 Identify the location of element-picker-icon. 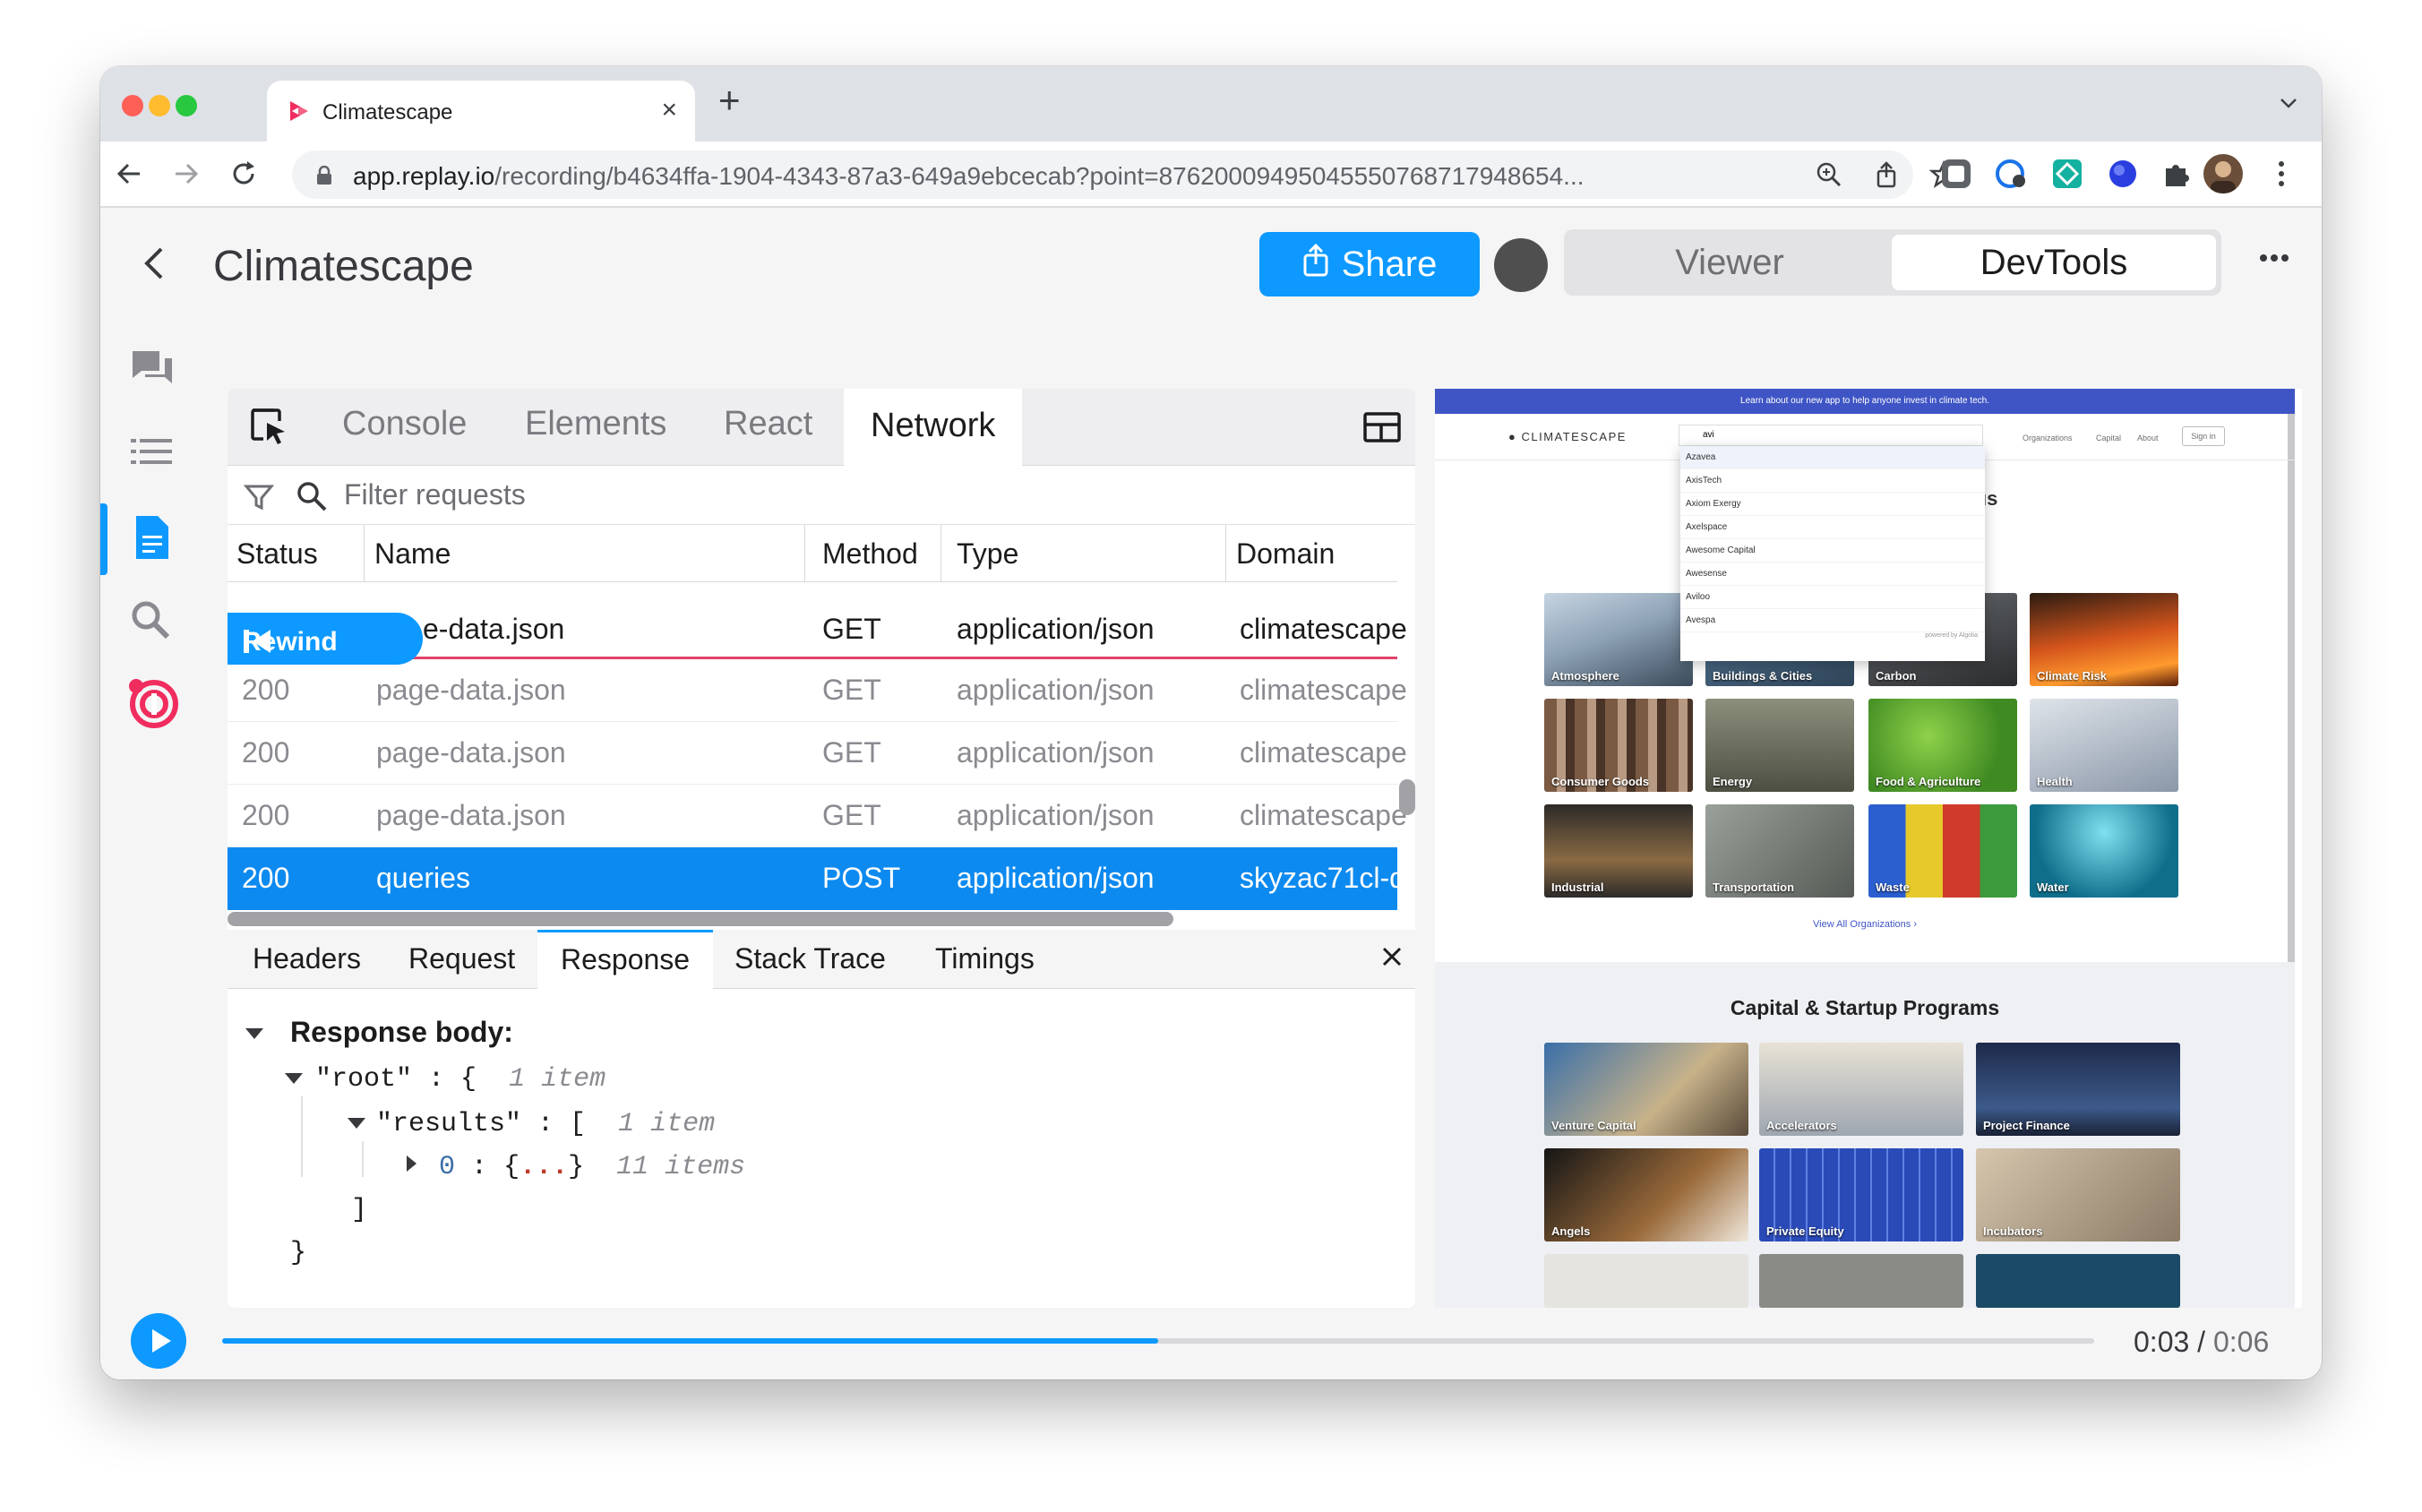
(268, 429).